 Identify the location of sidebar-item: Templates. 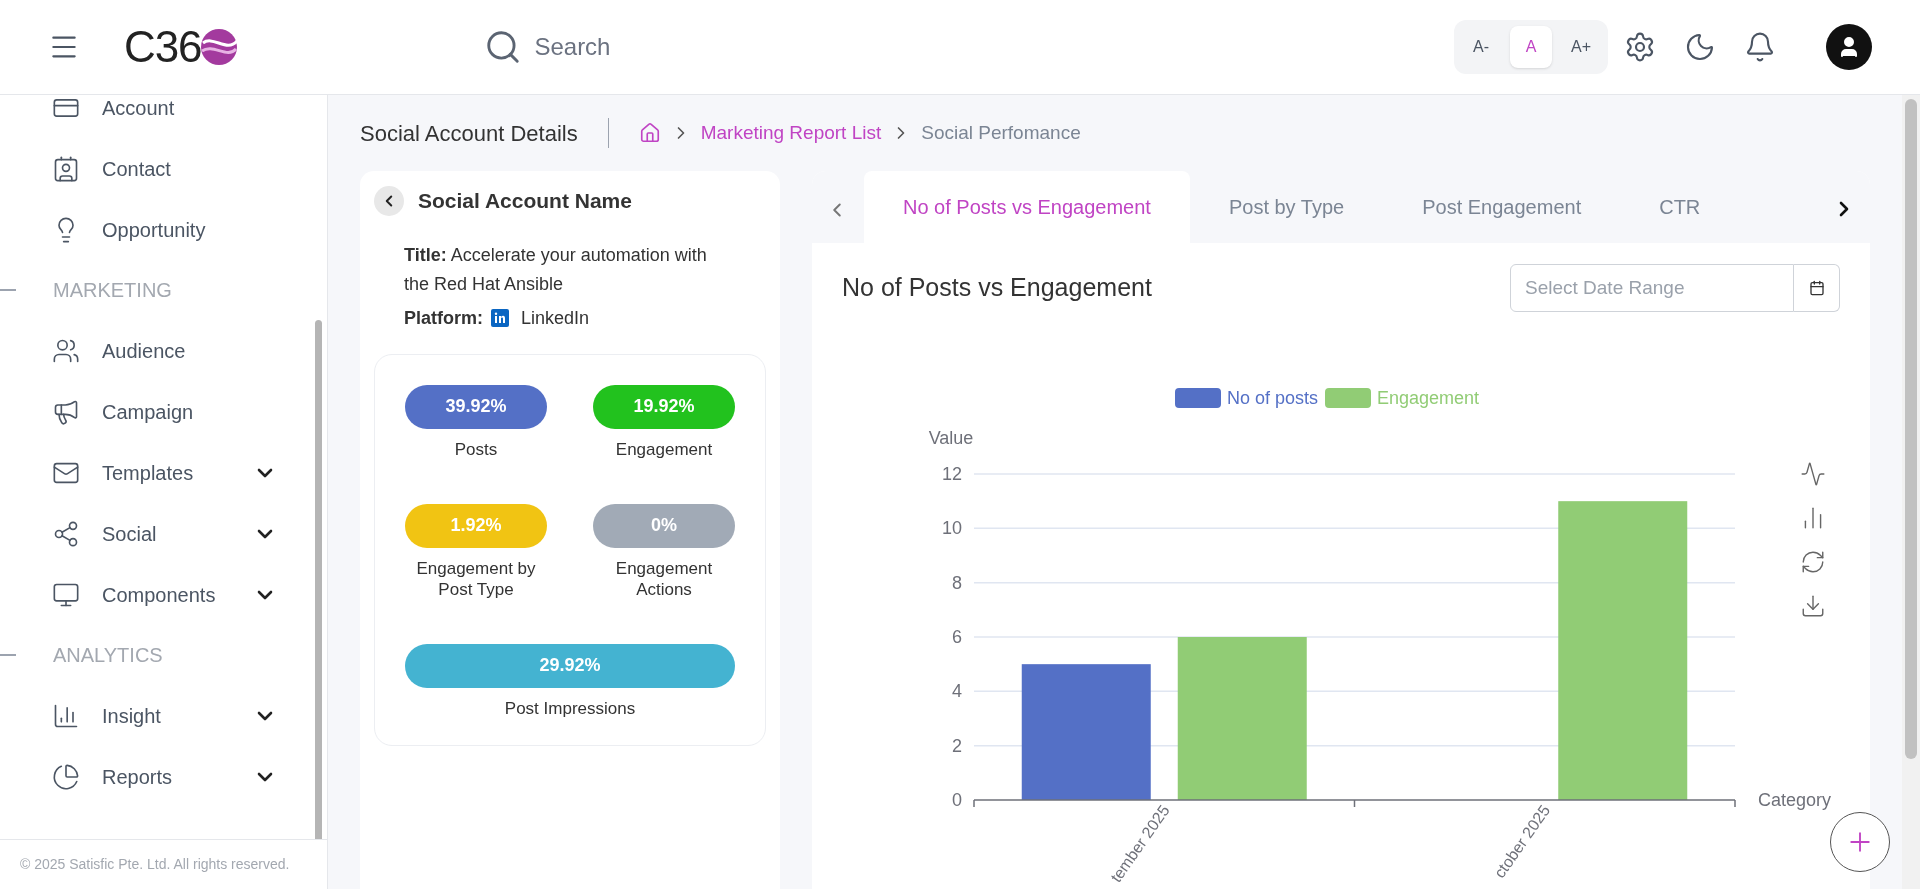
(163, 472).